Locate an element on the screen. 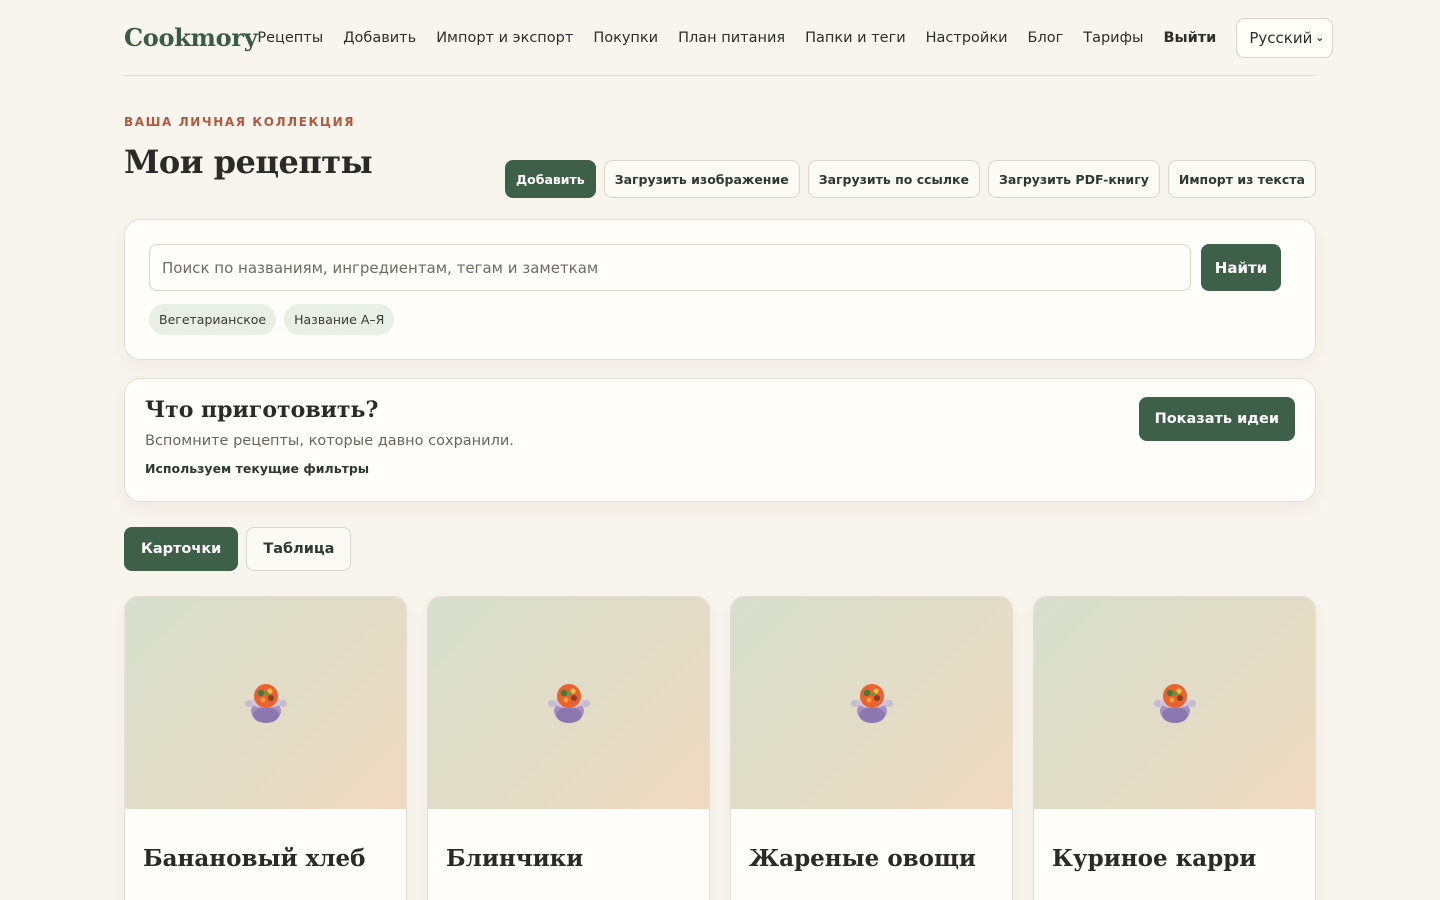 The width and height of the screenshot is (1440, 900). show-ideas-button: Показать идеи is located at coordinates (1216, 419).